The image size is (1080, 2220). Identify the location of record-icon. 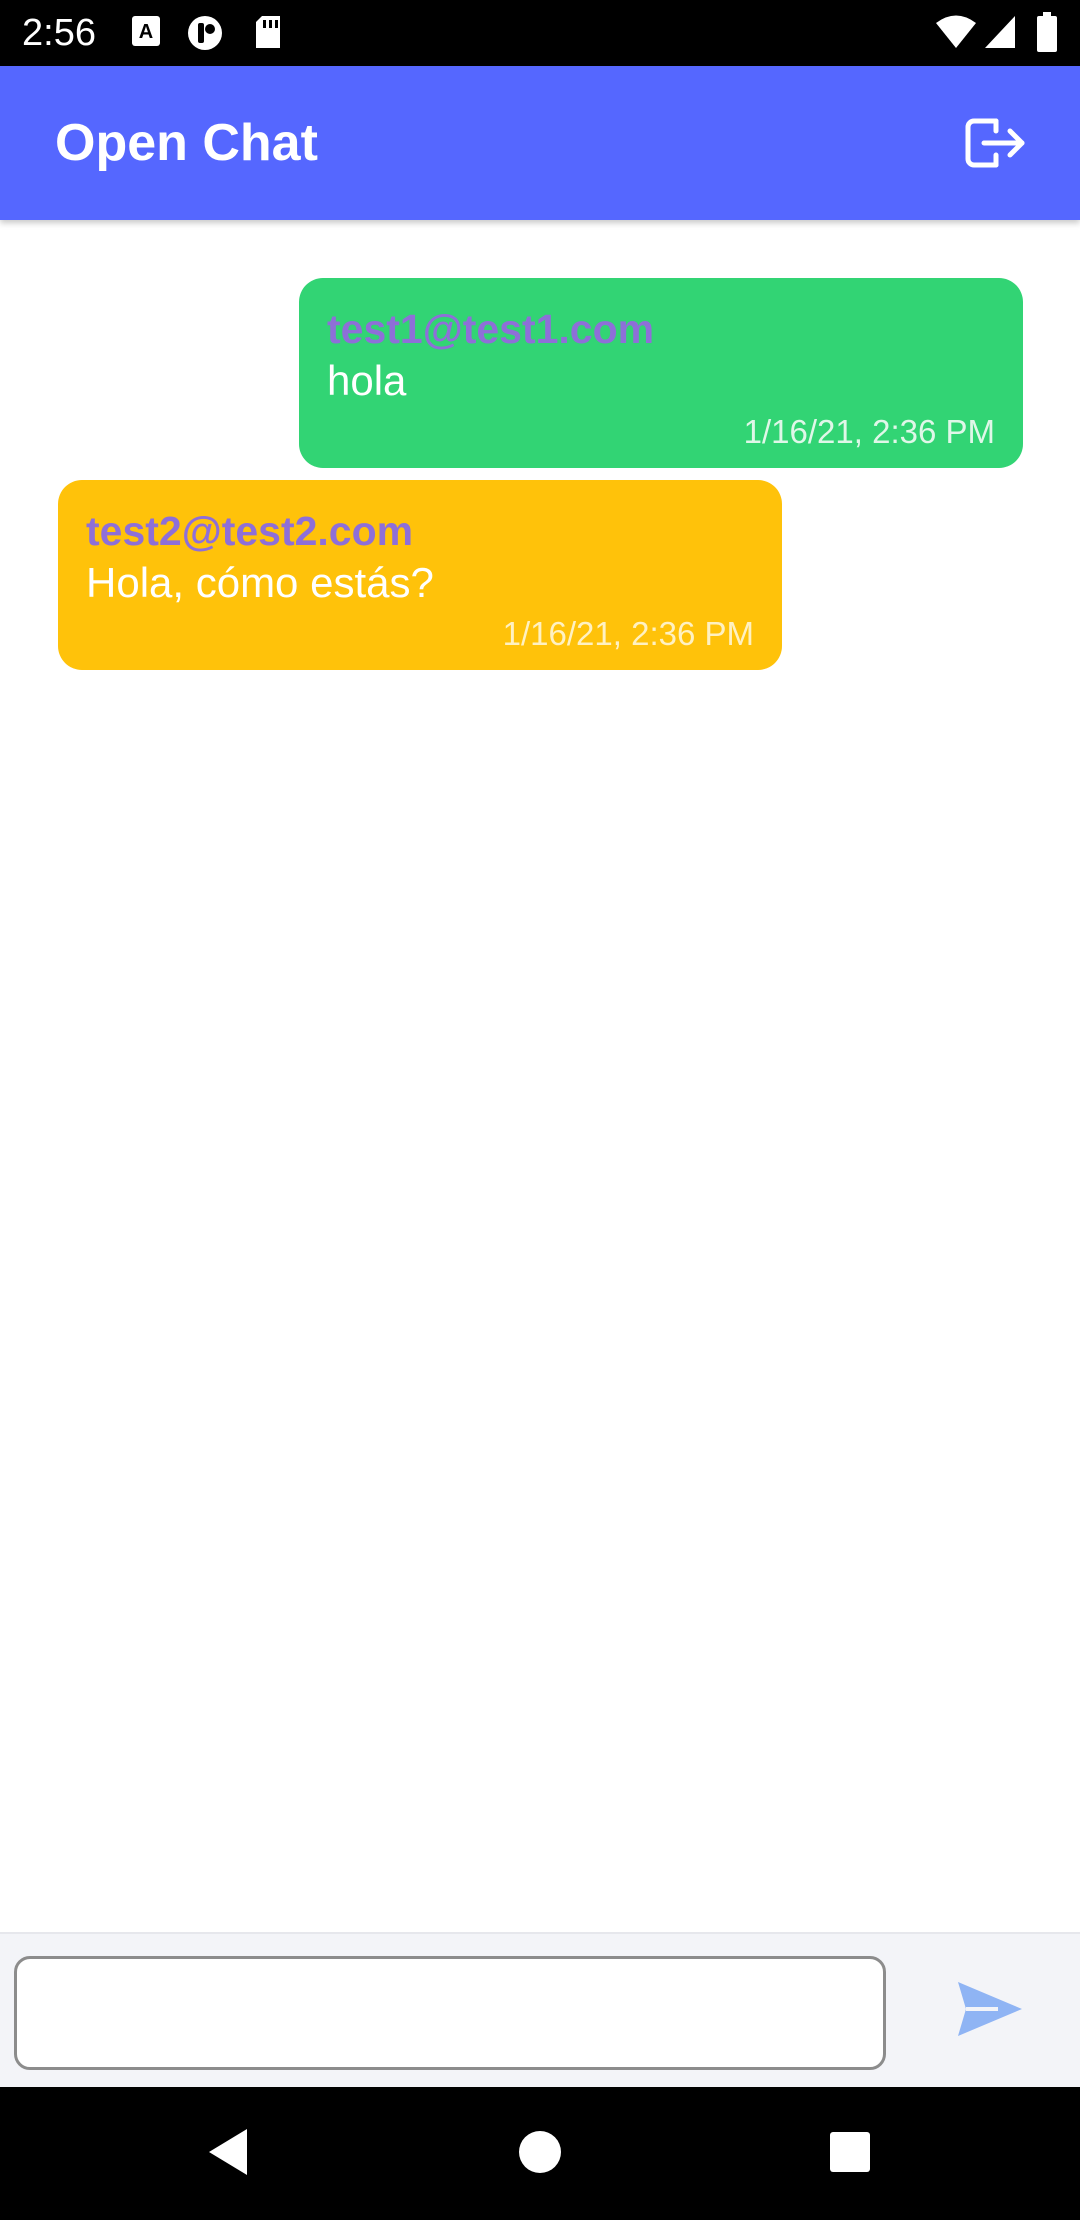
(205, 33).